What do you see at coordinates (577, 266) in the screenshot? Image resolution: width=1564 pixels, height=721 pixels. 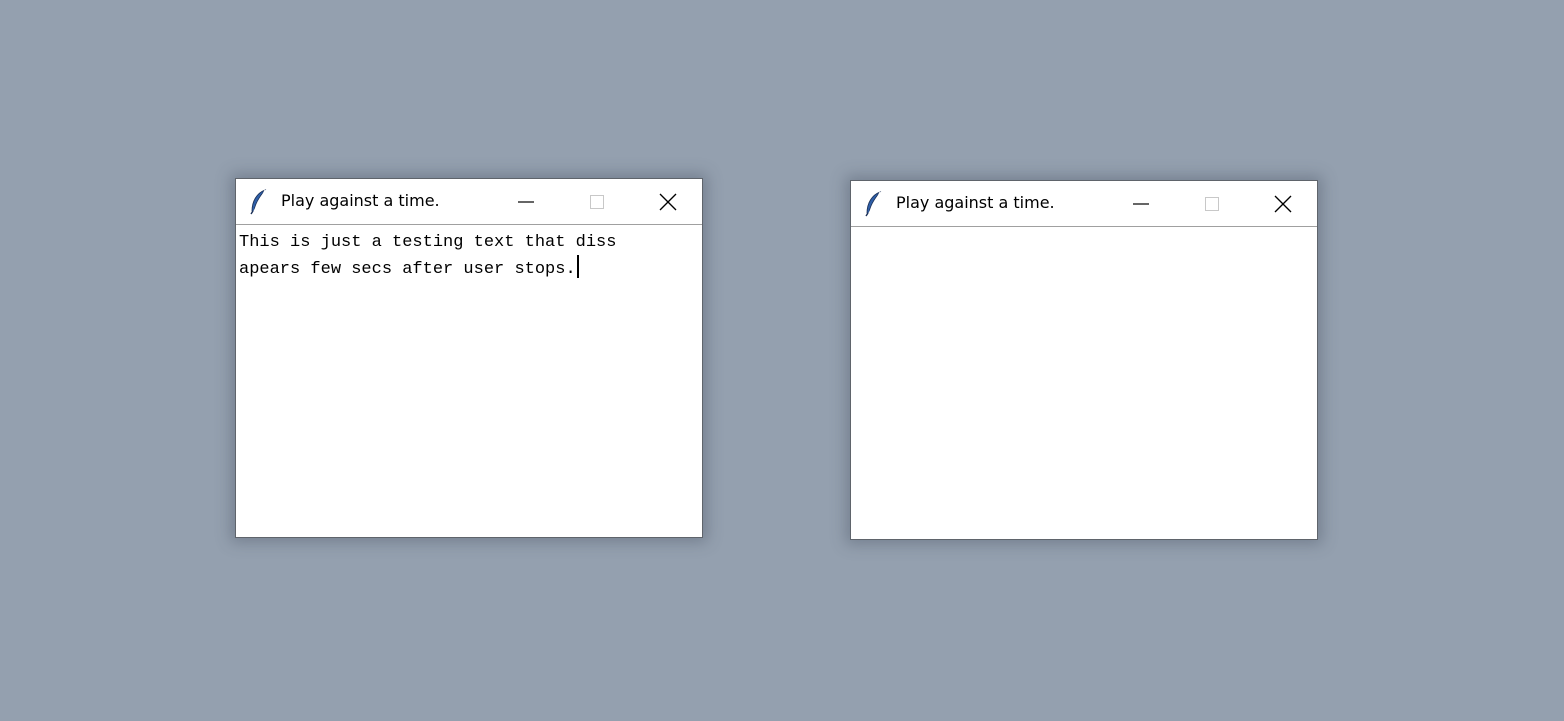 I see `text-cursor` at bounding box center [577, 266].